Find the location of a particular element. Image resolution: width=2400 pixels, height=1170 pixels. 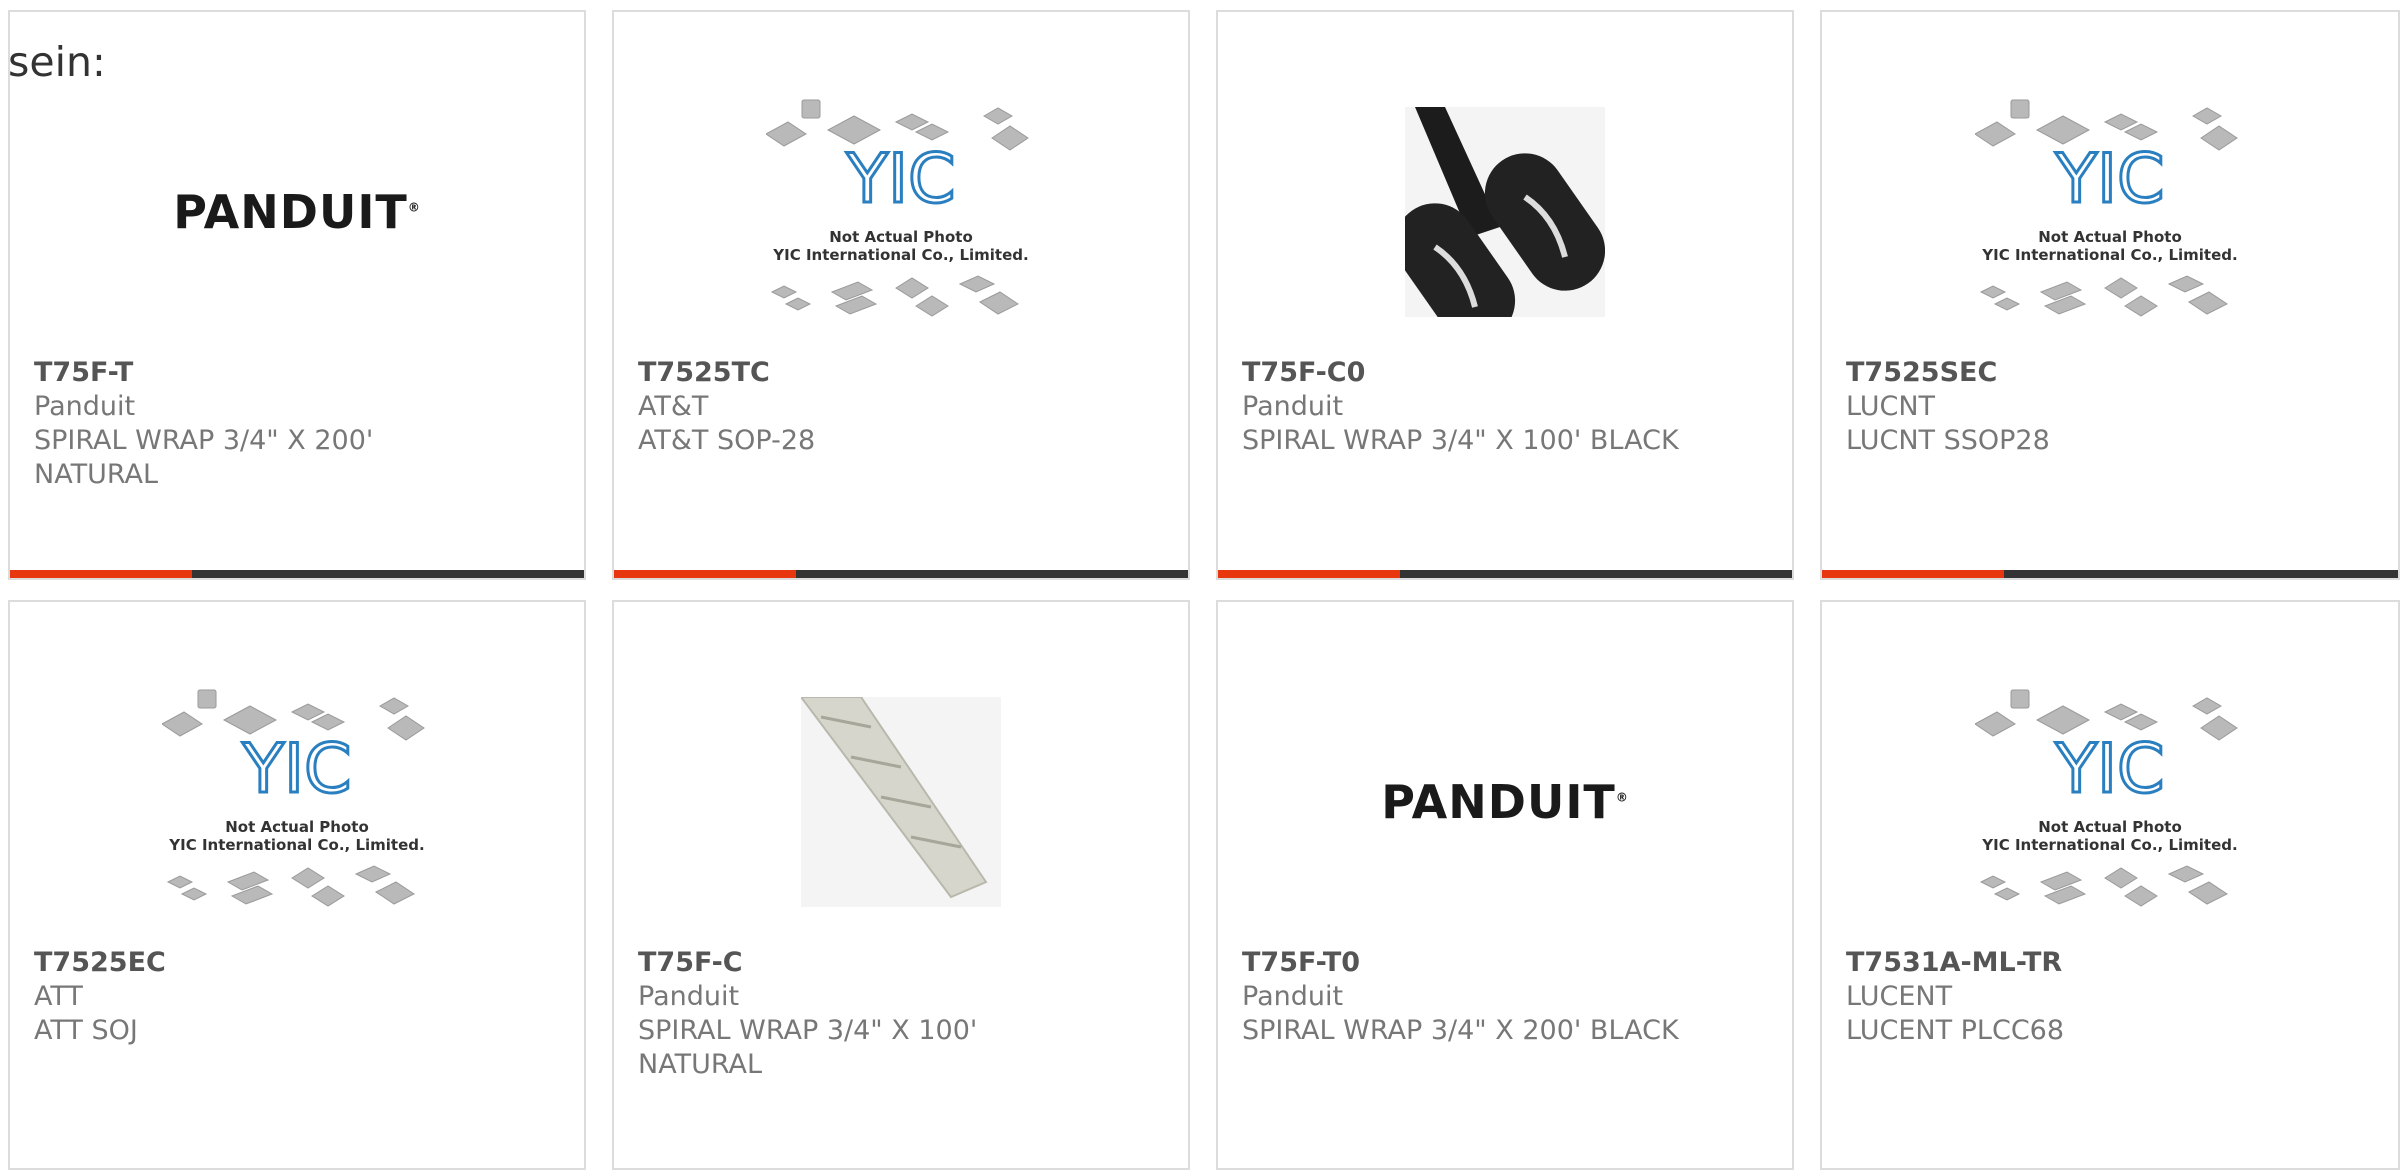

description: AT&T SOP-28 is located at coordinates (727, 440).